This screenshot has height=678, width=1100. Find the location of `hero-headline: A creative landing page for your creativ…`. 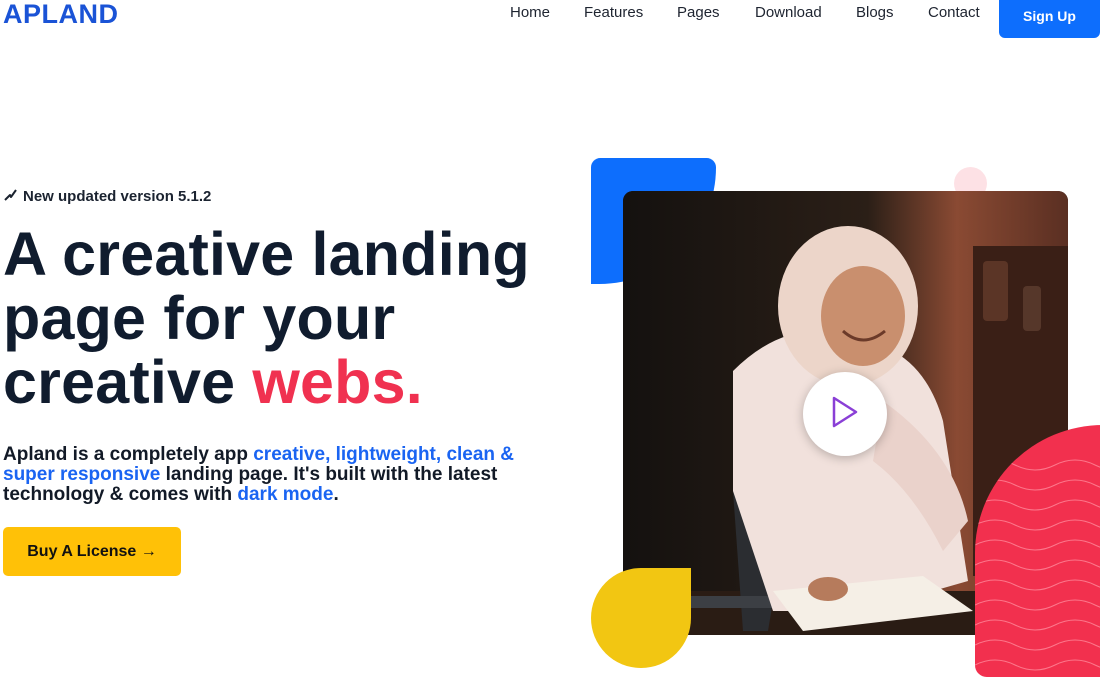

hero-headline: A creative landing page for your creativ… is located at coordinates (293, 318).